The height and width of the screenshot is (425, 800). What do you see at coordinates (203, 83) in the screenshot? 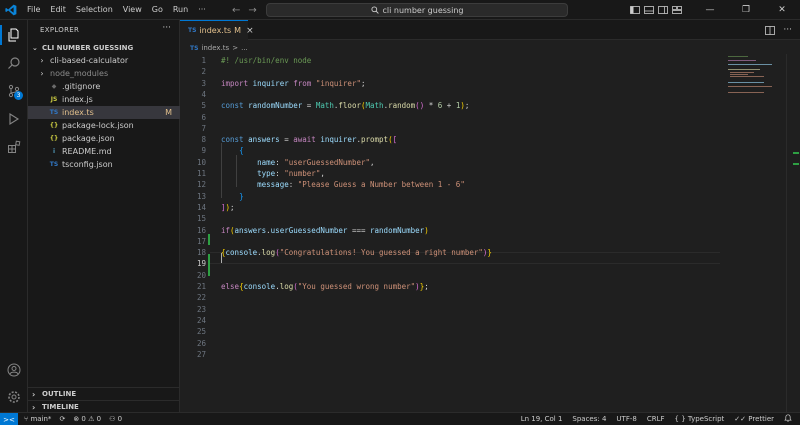
I see `line-number: 3` at bounding box center [203, 83].